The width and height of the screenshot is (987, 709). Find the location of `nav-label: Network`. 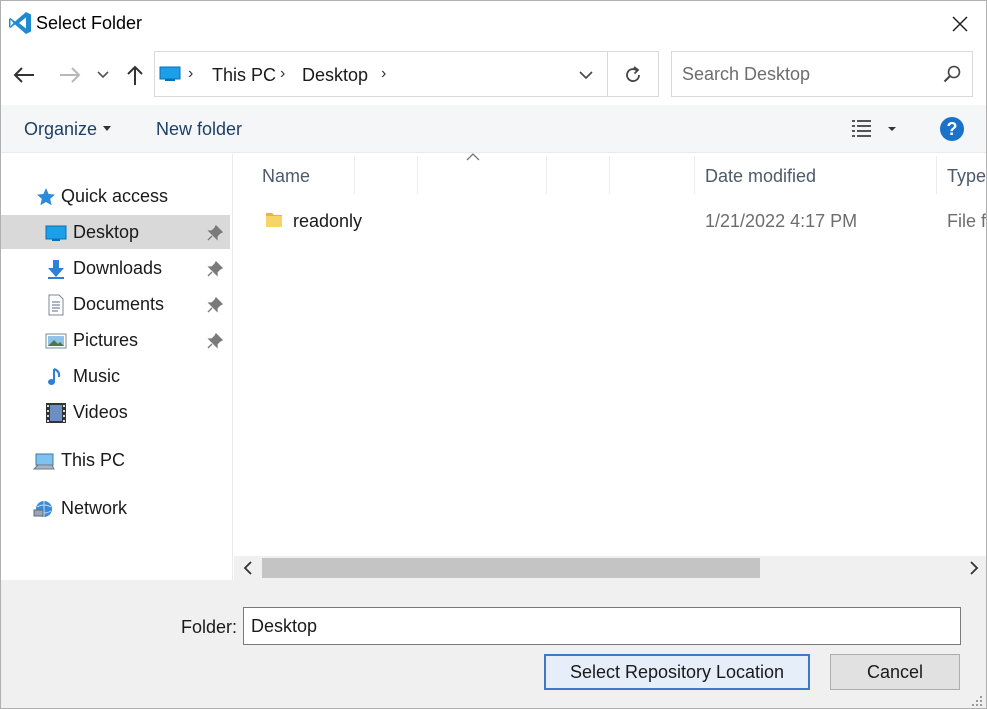

nav-label: Network is located at coordinates (94, 508).